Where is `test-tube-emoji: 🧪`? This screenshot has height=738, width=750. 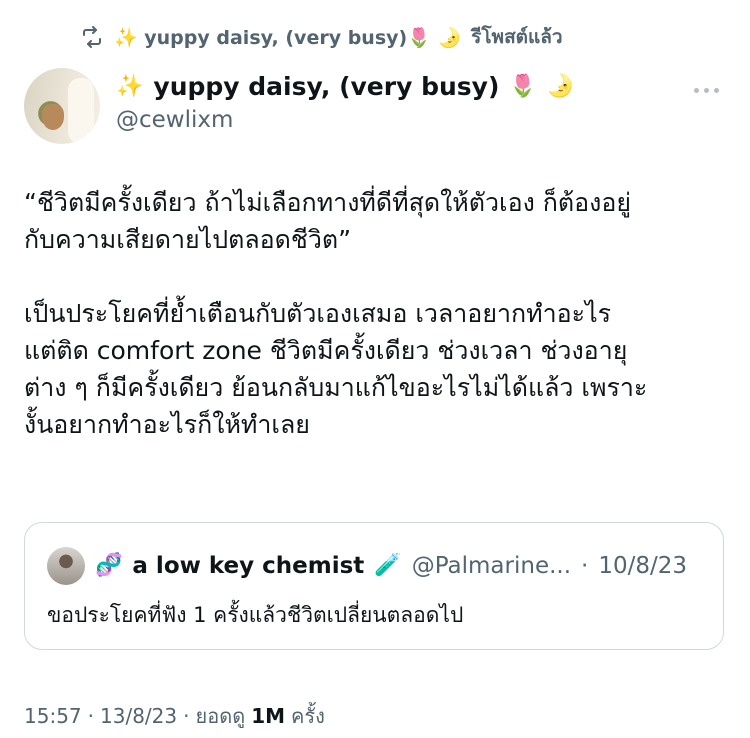 test-tube-emoji: 🧪 is located at coordinates (388, 565).